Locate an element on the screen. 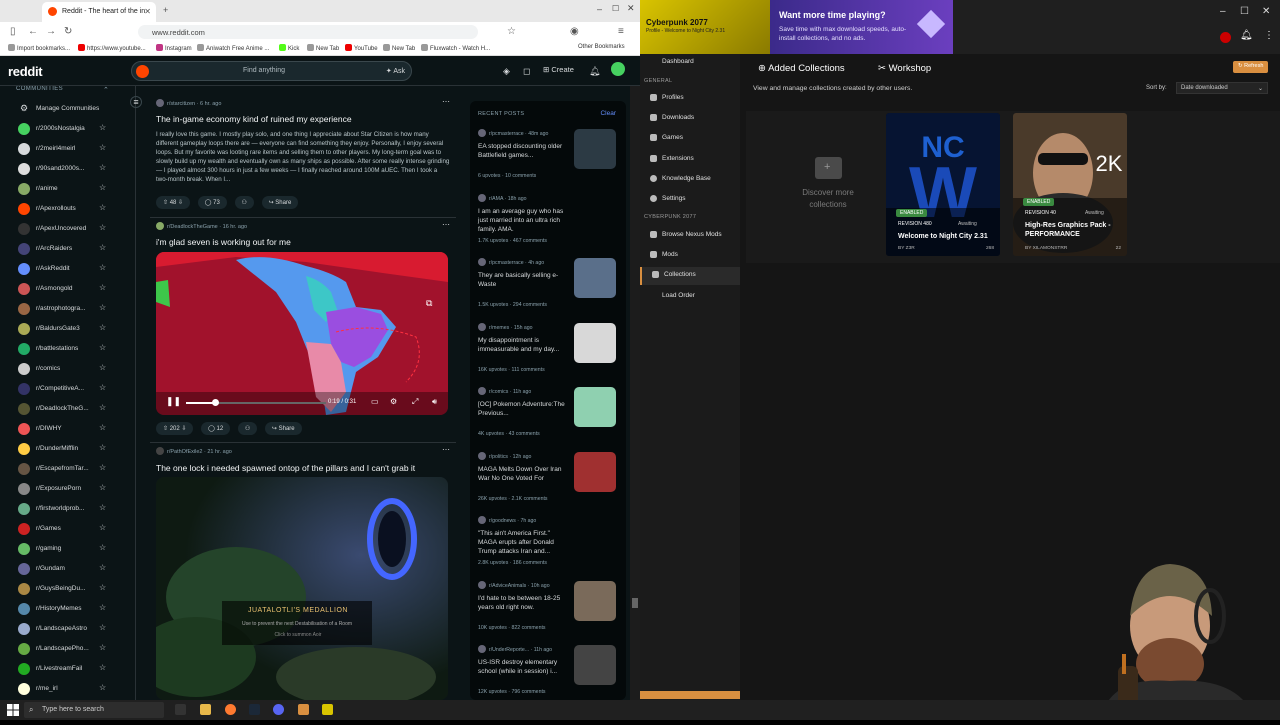 This screenshot has width=1280, height=725. clear-button: Clear is located at coordinates (608, 113).